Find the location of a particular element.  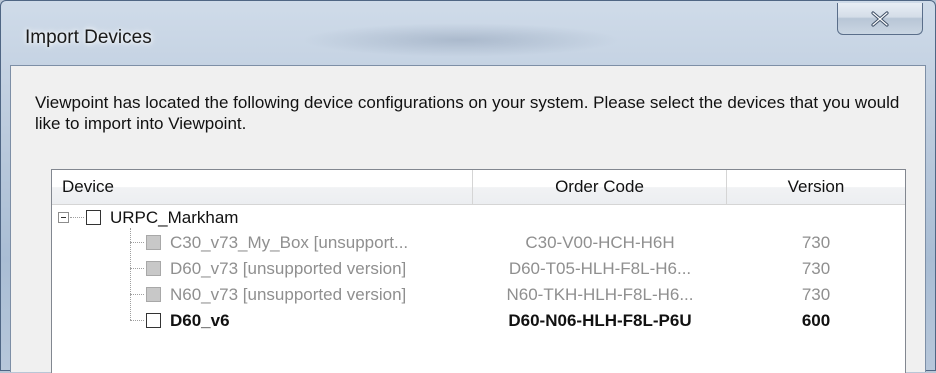

table-row: D60_v6 D60-N06-HLH-F8L-P6U 600 is located at coordinates (478, 321).